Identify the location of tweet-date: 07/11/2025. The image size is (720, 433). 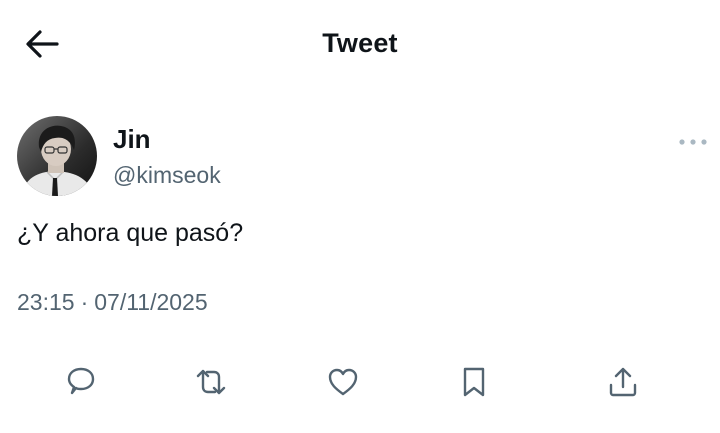
(151, 302).